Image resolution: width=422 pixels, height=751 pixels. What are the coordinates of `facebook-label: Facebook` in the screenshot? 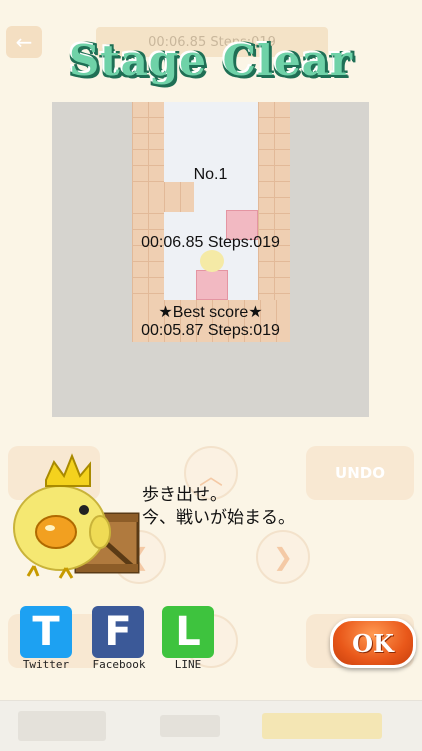 It's located at (119, 664).